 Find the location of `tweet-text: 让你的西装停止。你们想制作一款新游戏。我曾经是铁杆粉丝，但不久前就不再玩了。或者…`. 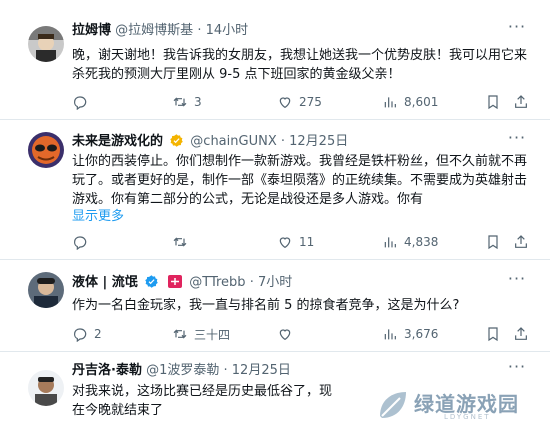

tweet-text: 让你的西装停止。你们想制作一款新游戏。我曾经是铁杆粉丝，但不久前就不再玩了。或者… is located at coordinates (300, 180).